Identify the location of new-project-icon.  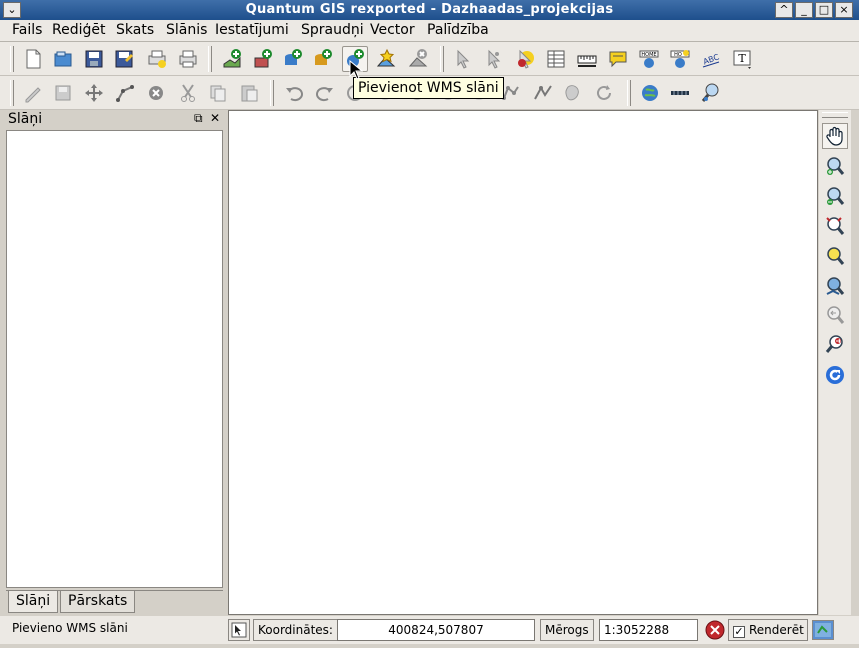
(33, 59).